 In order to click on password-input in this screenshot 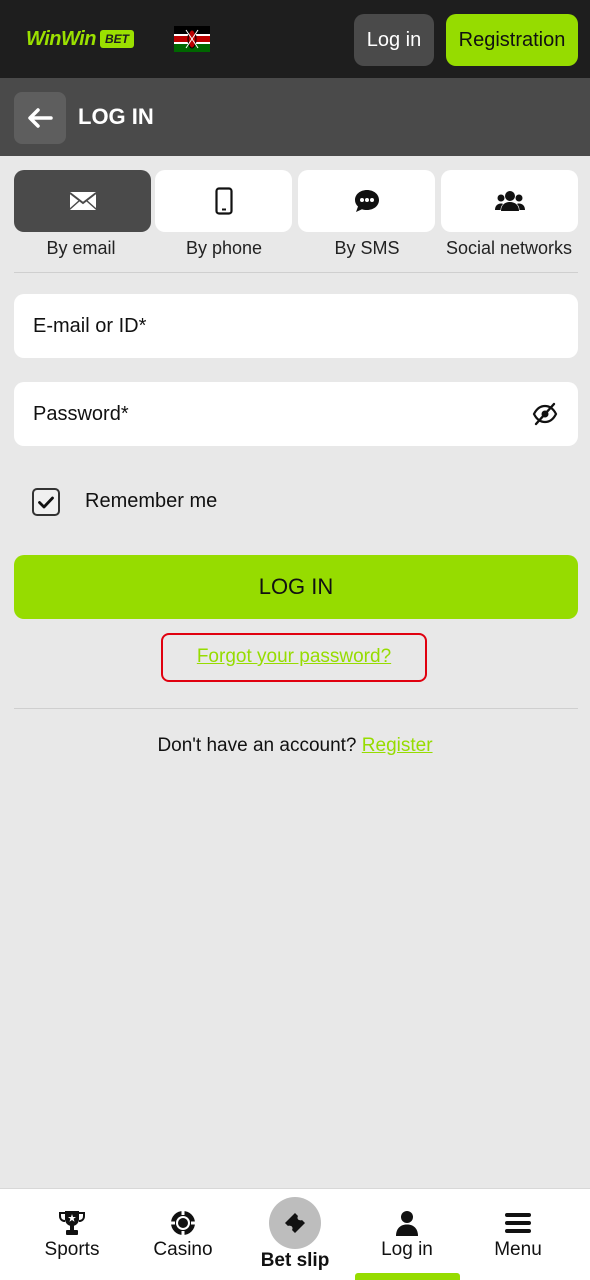, I will do `click(296, 414)`.